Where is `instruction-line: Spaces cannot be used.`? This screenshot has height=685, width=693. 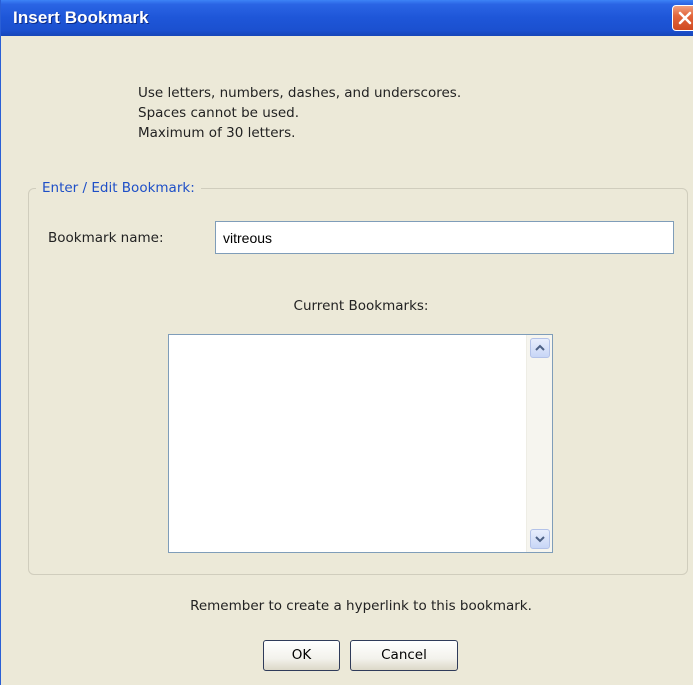
instruction-line: Spaces cannot be used. is located at coordinates (219, 113).